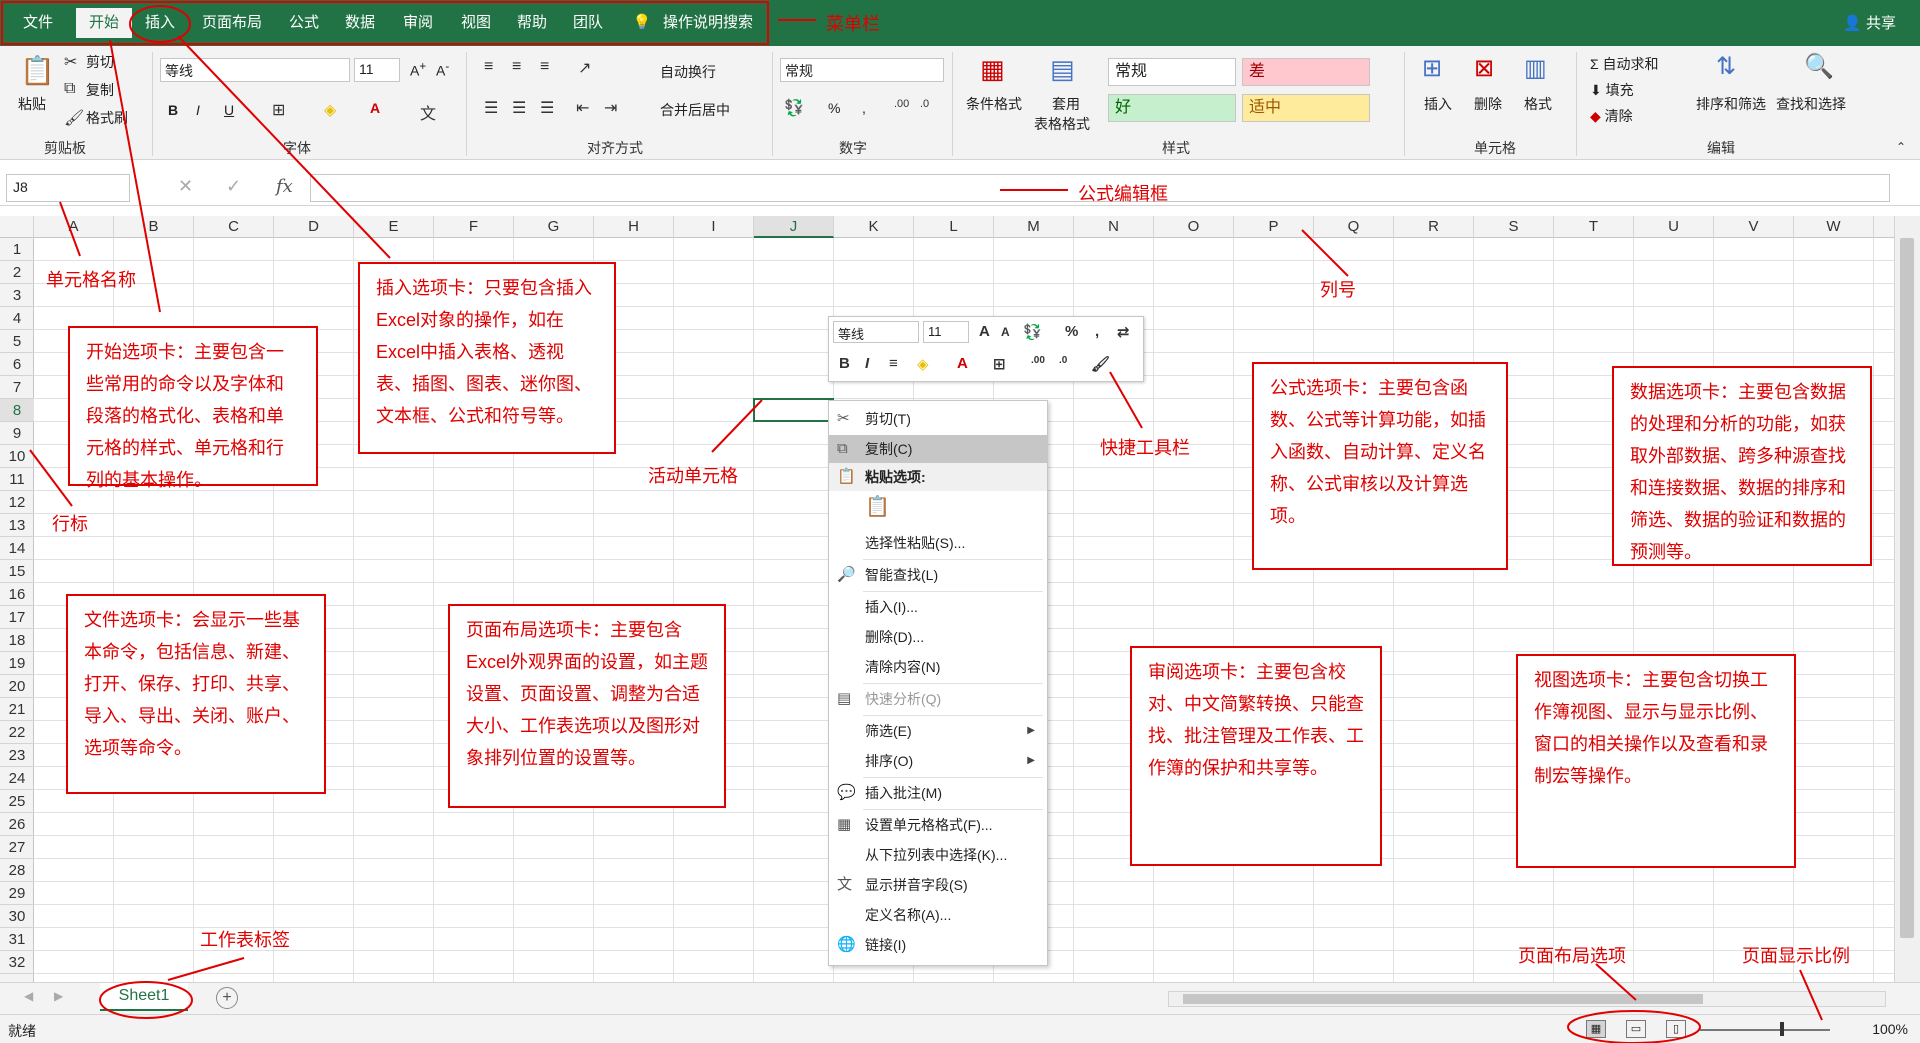  Describe the element at coordinates (938, 945) in the screenshot. I see `ctx-link: 🌐 链接(I)` at that location.